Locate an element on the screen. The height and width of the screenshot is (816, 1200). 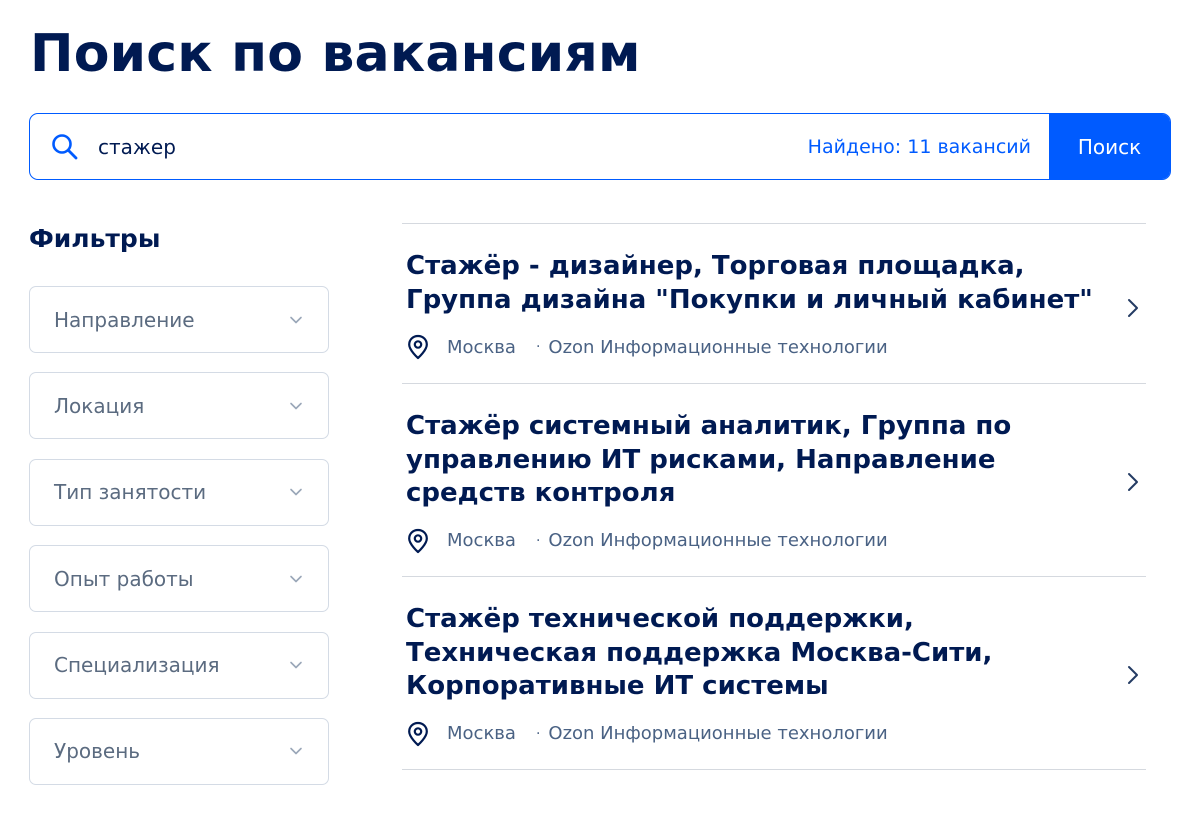
filter-label: Тип занятости is located at coordinates (130, 492).